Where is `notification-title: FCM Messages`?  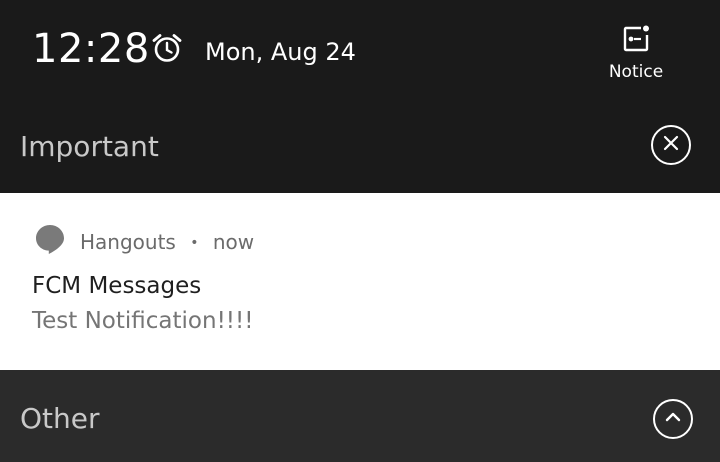 notification-title: FCM Messages is located at coordinates (117, 286).